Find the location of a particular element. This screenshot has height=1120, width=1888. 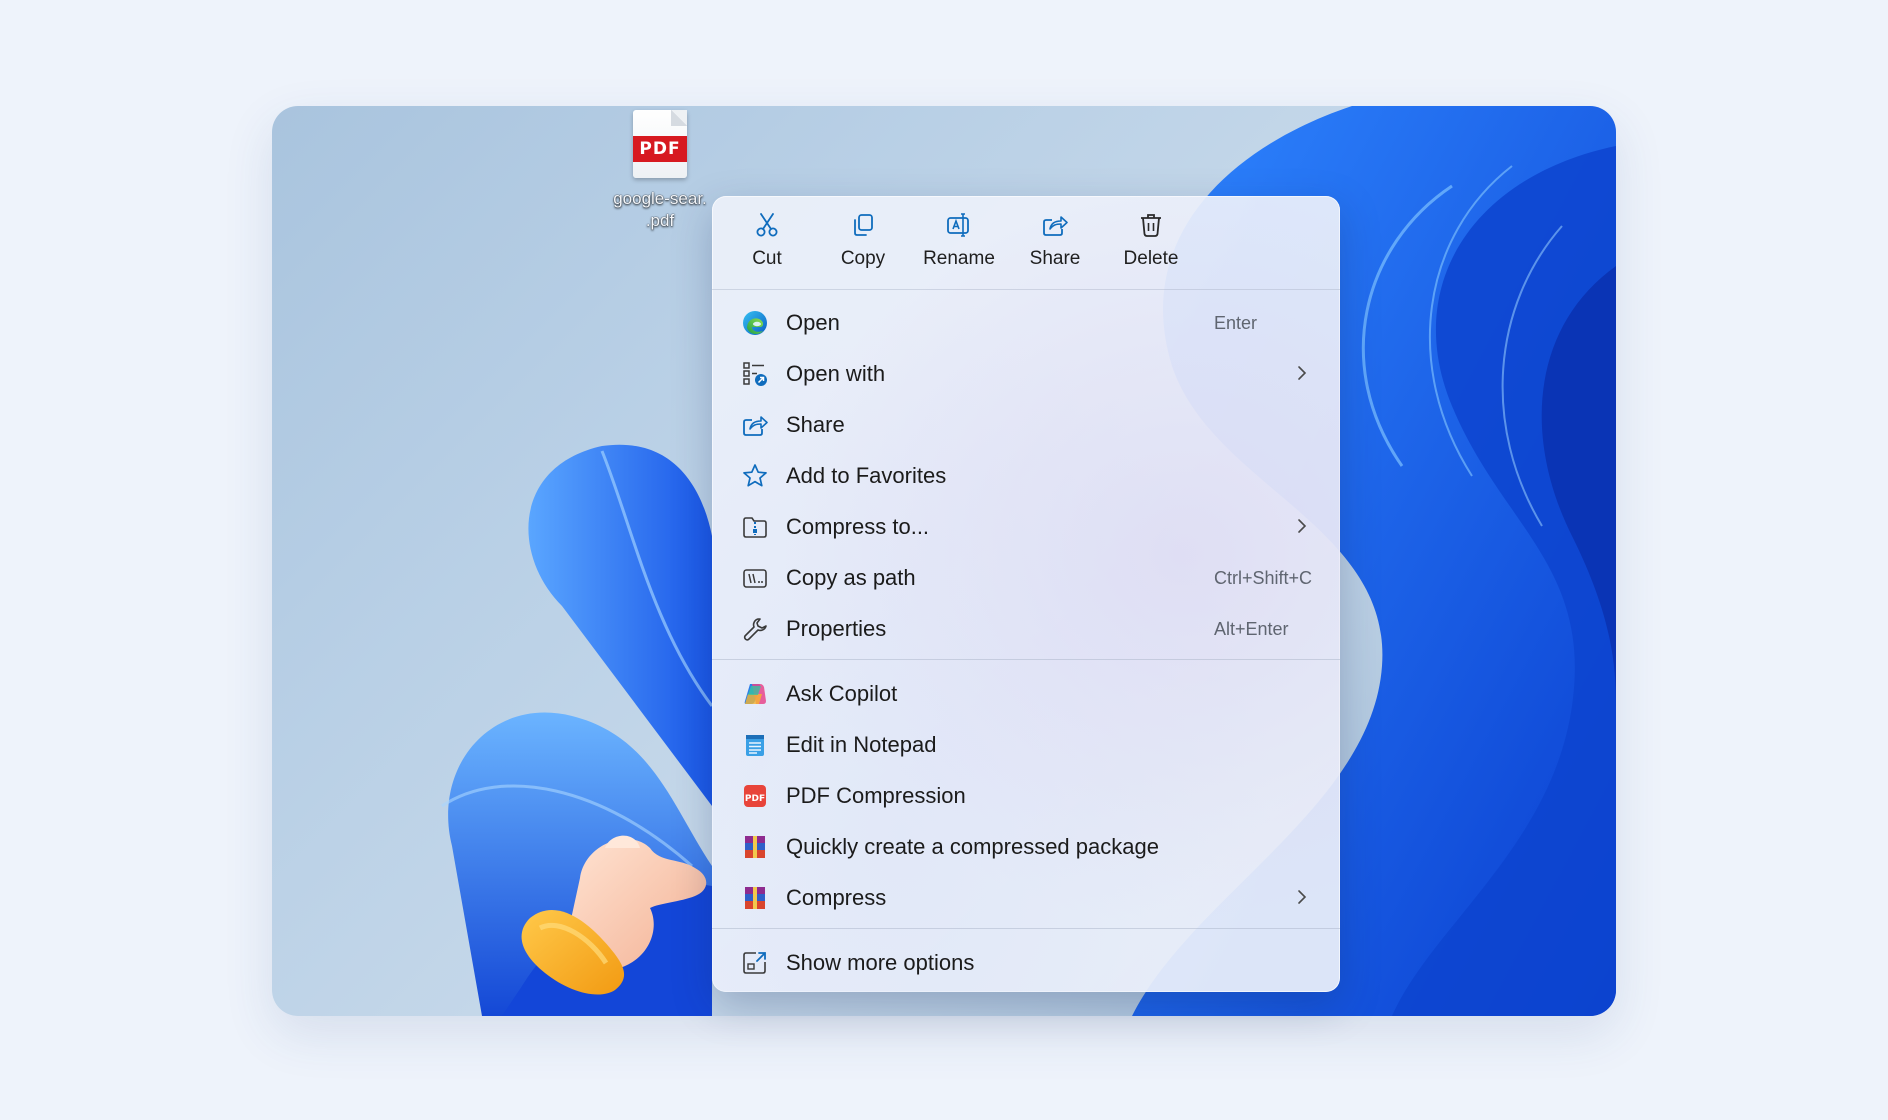

svg-text: PDF is located at coordinates (755, 799).